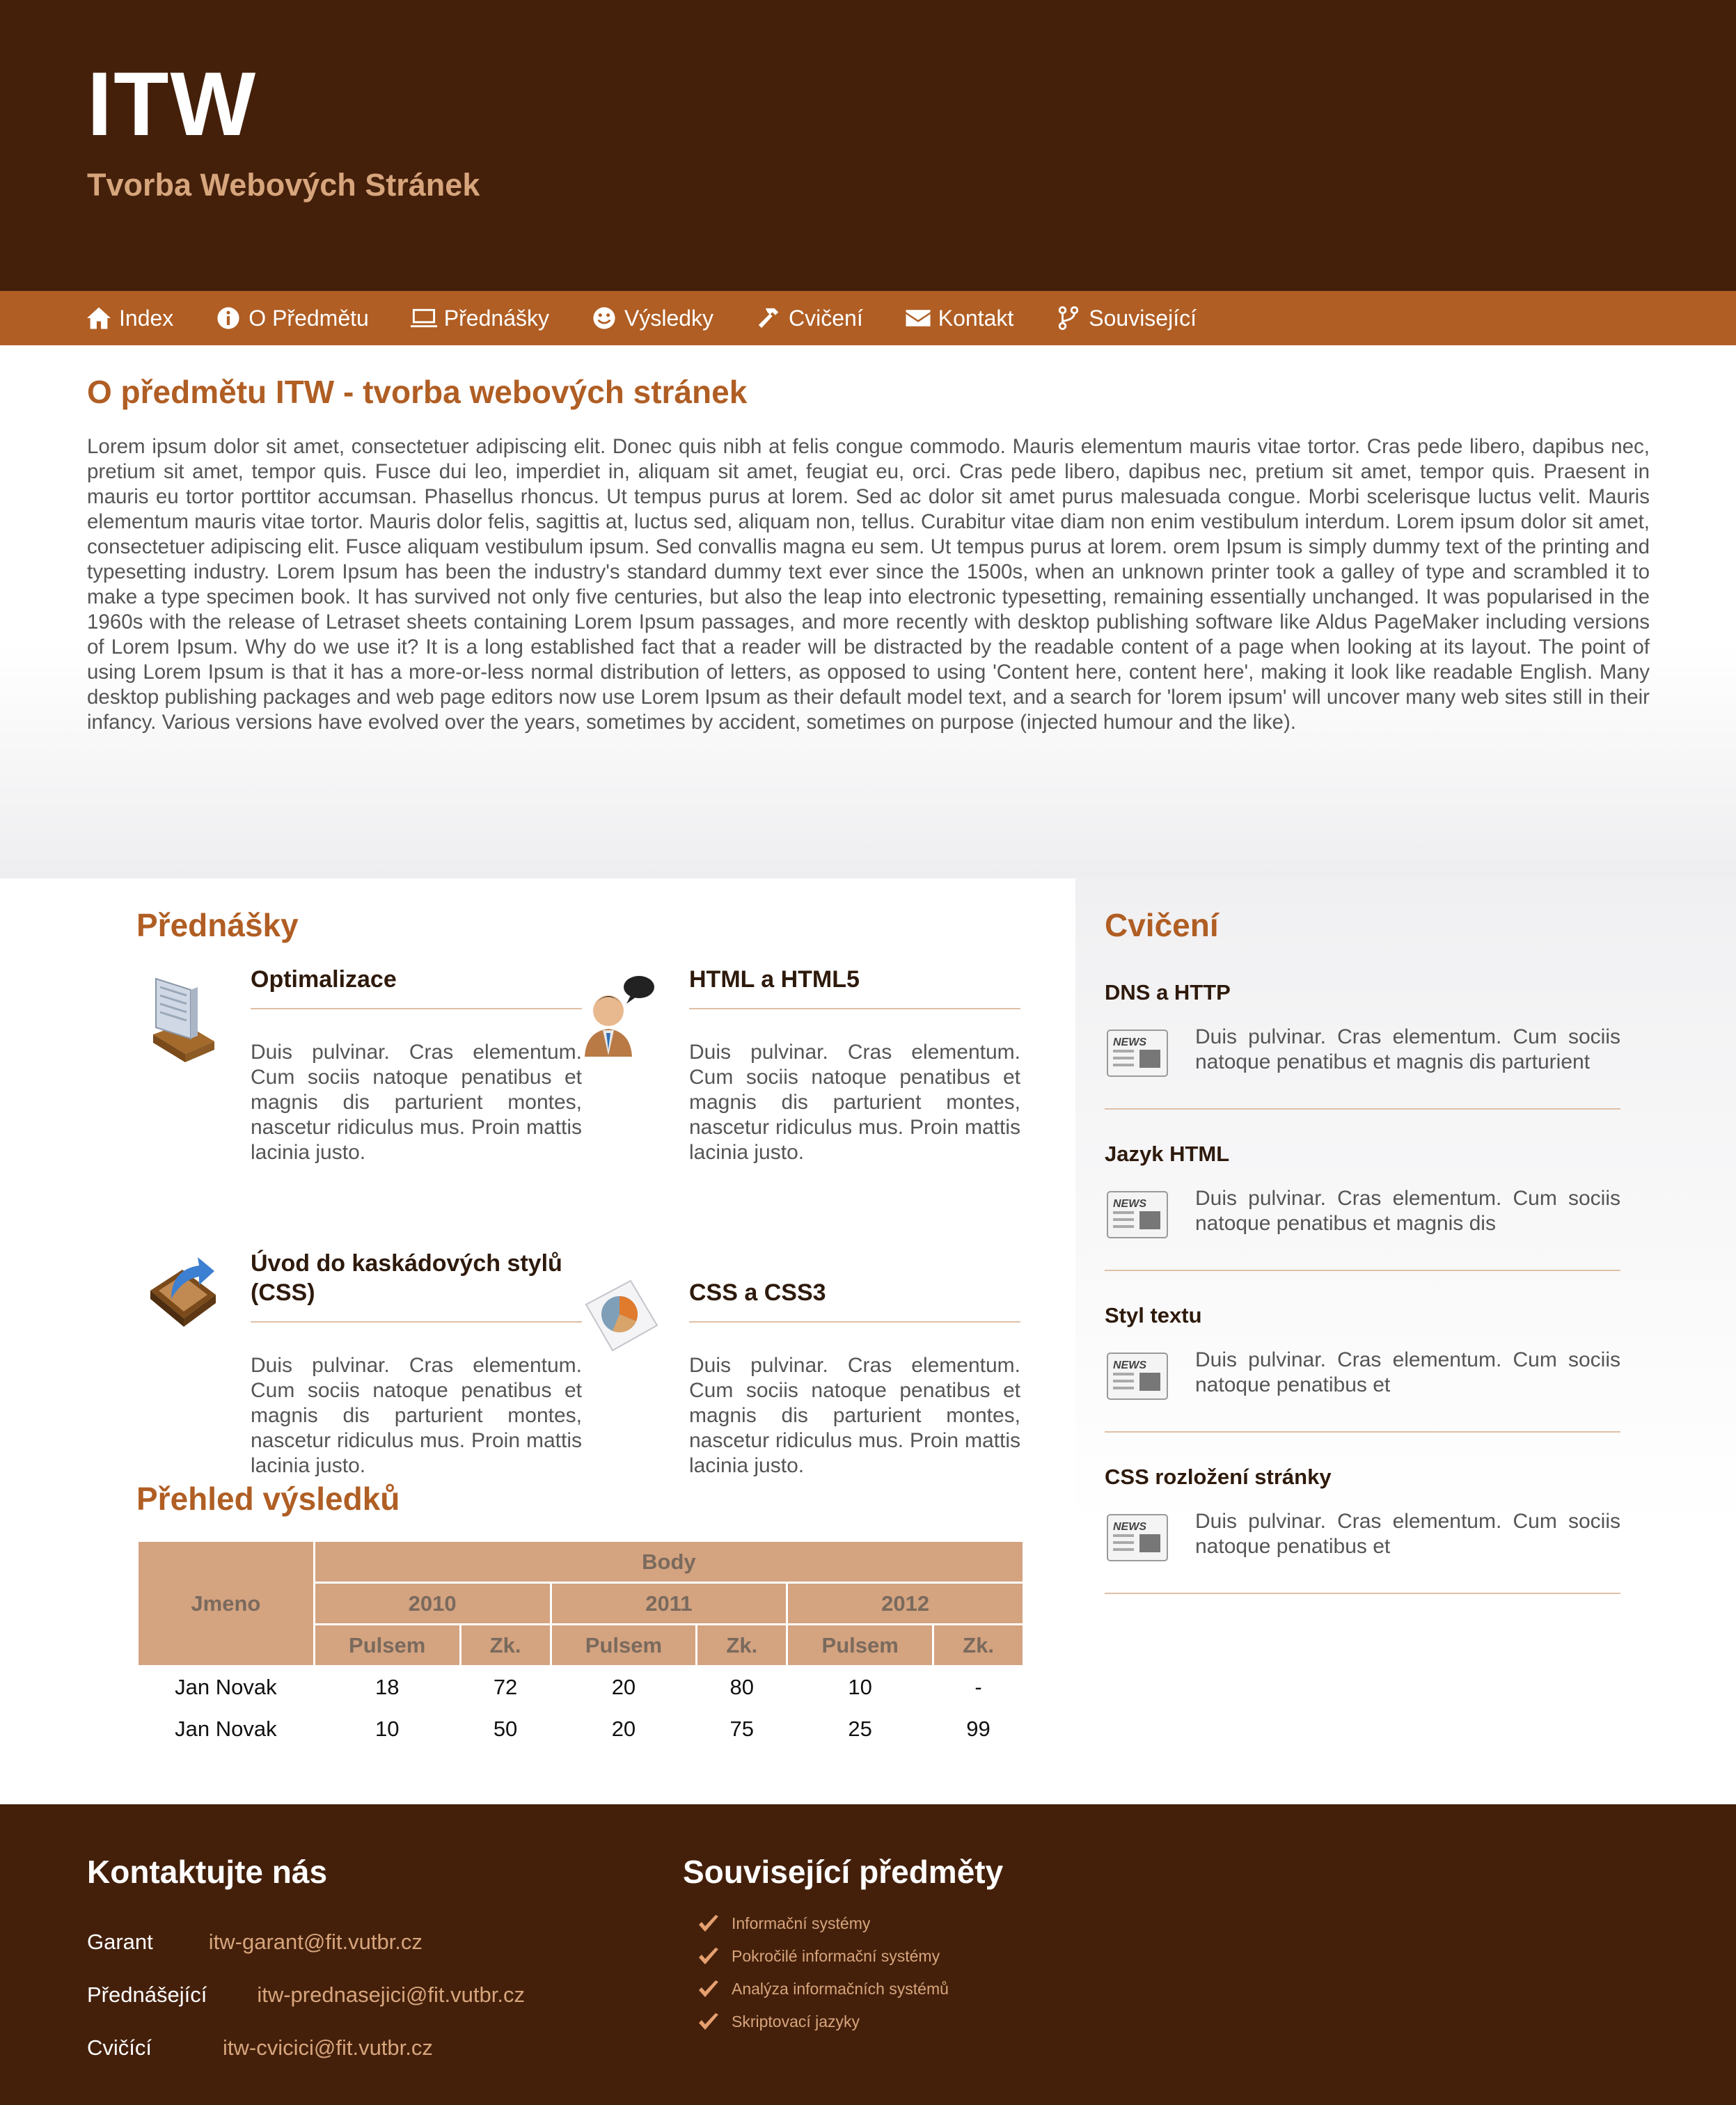 The height and width of the screenshot is (2105, 1736). I want to click on nav-item-index: Index, so click(130, 318).